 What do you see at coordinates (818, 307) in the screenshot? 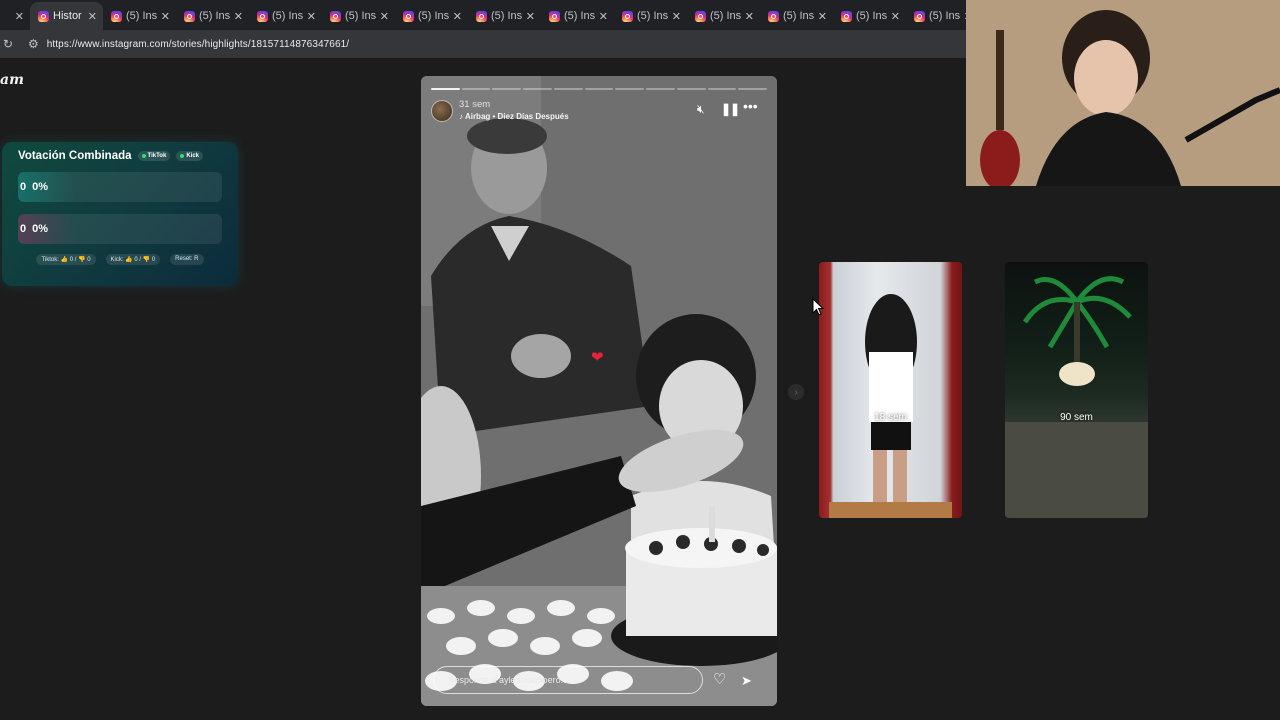
I see `mouse-cursor-icon` at bounding box center [818, 307].